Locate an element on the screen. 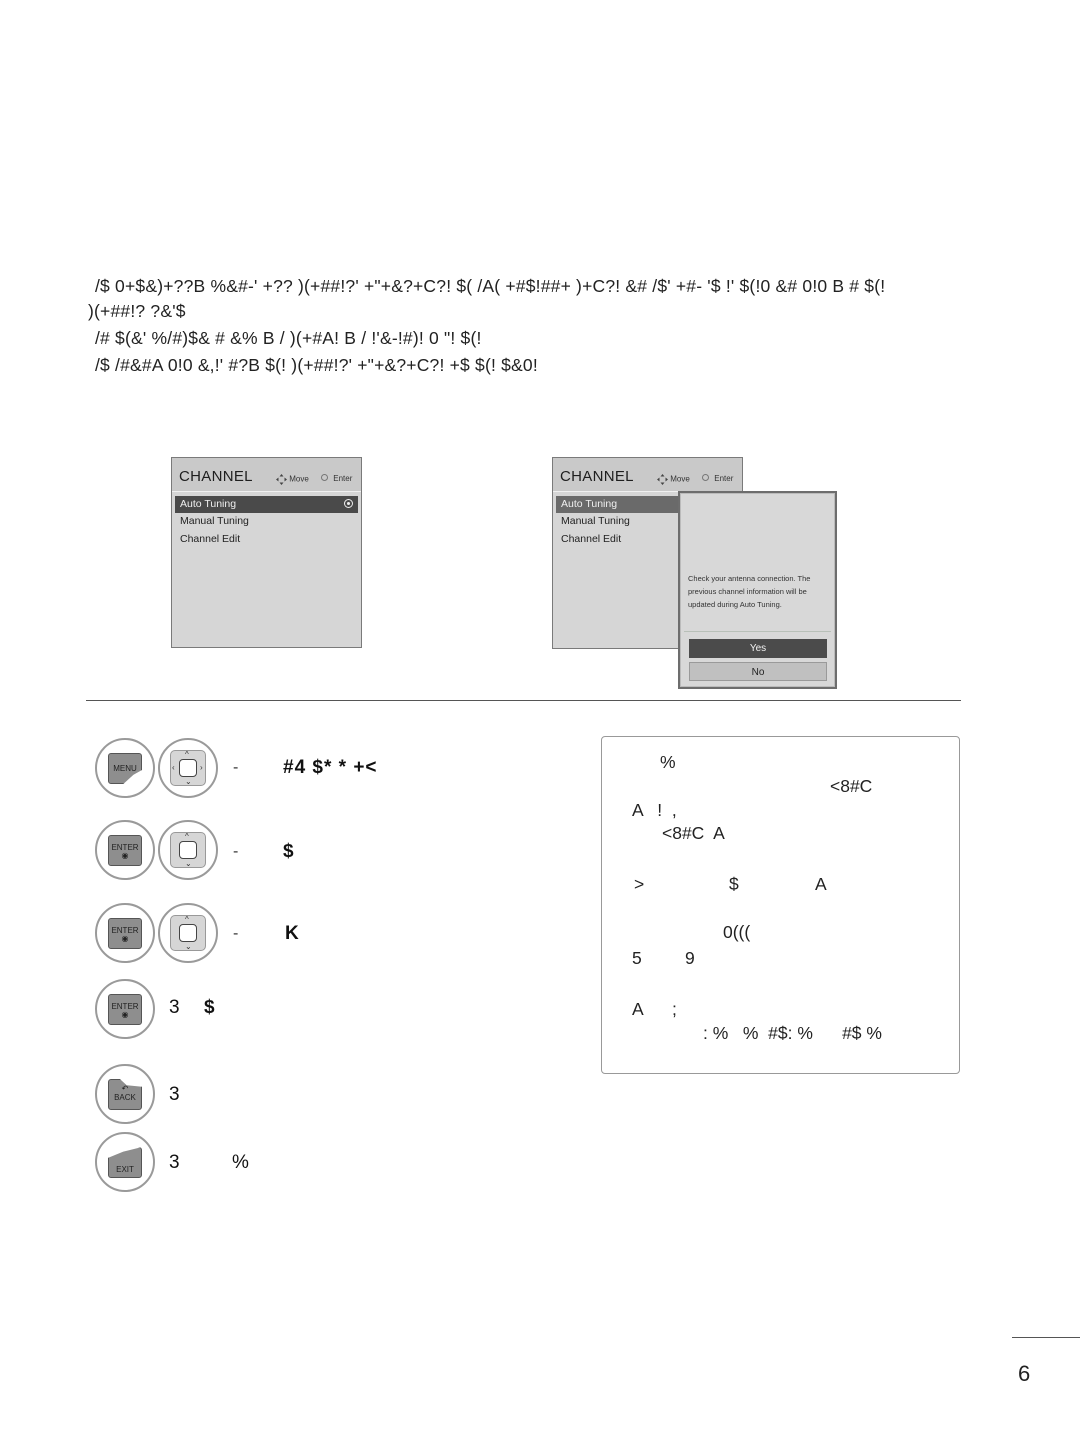 Image resolution: width=1080 pixels, height=1439 pixels. back-key-label: BACK is located at coordinates (125, 1097).